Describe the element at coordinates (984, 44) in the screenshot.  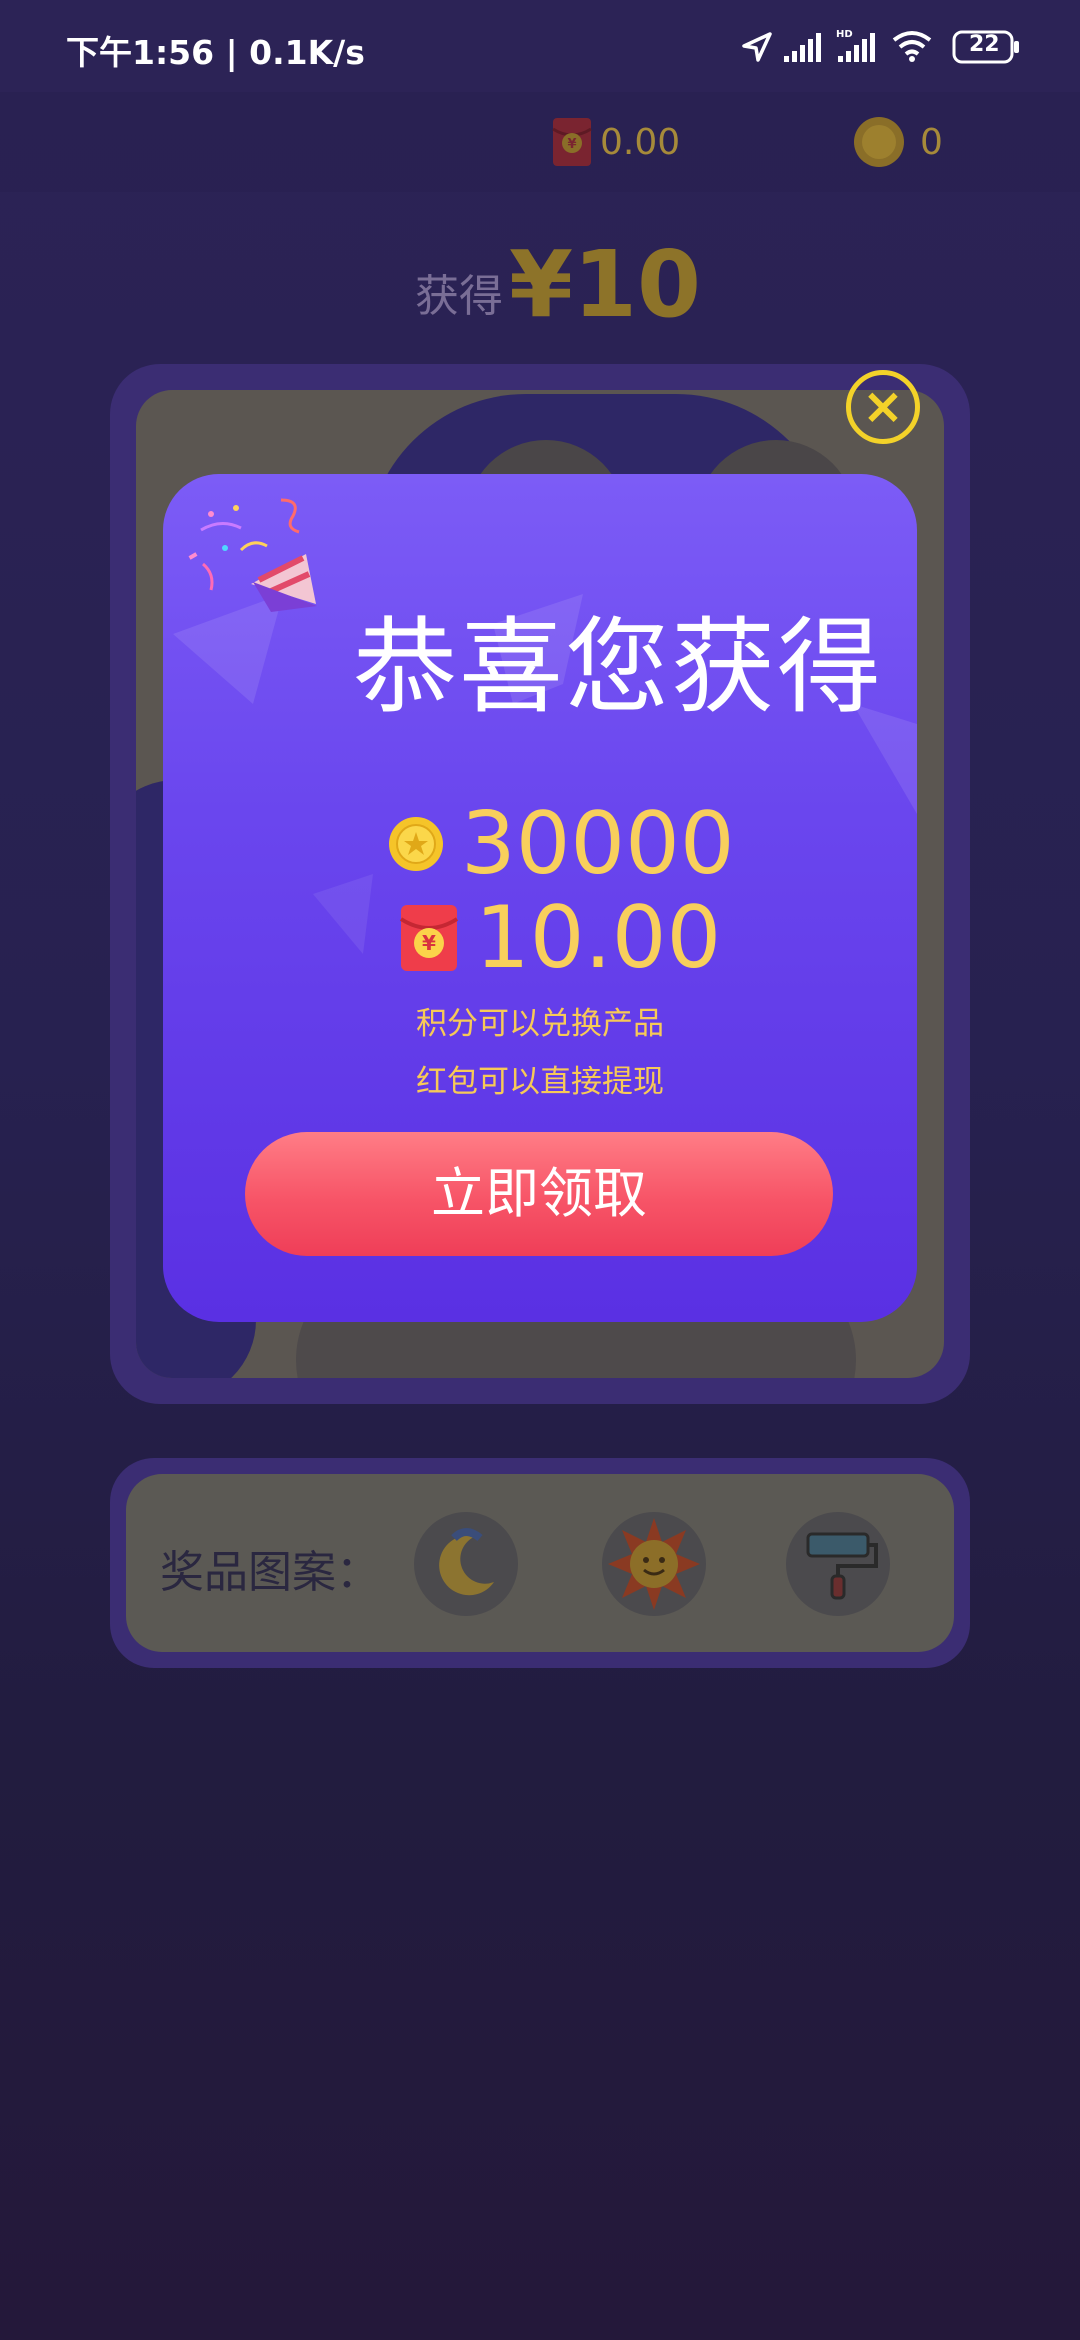
I see `battery-level: 22` at that location.